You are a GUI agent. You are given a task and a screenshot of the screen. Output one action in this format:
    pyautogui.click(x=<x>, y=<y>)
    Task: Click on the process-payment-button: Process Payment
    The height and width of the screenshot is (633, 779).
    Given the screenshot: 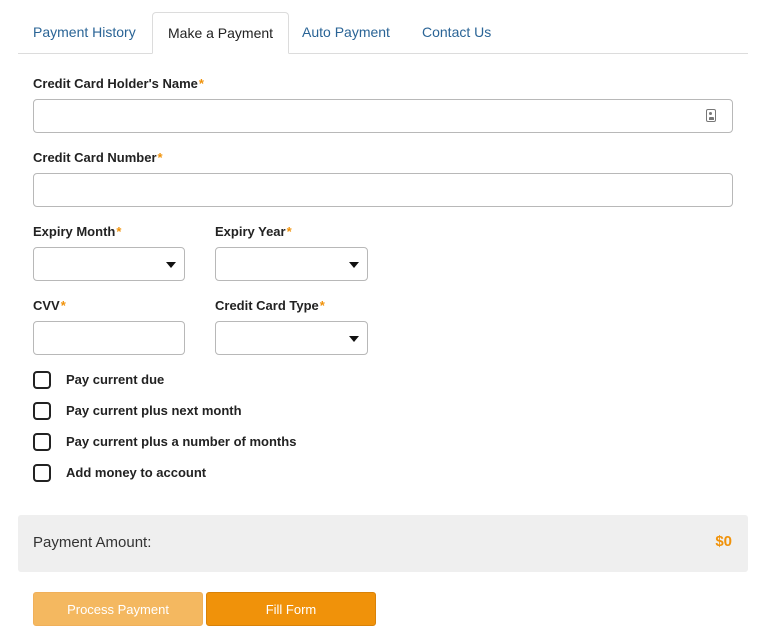 What is the action you would take?
    pyautogui.click(x=118, y=609)
    